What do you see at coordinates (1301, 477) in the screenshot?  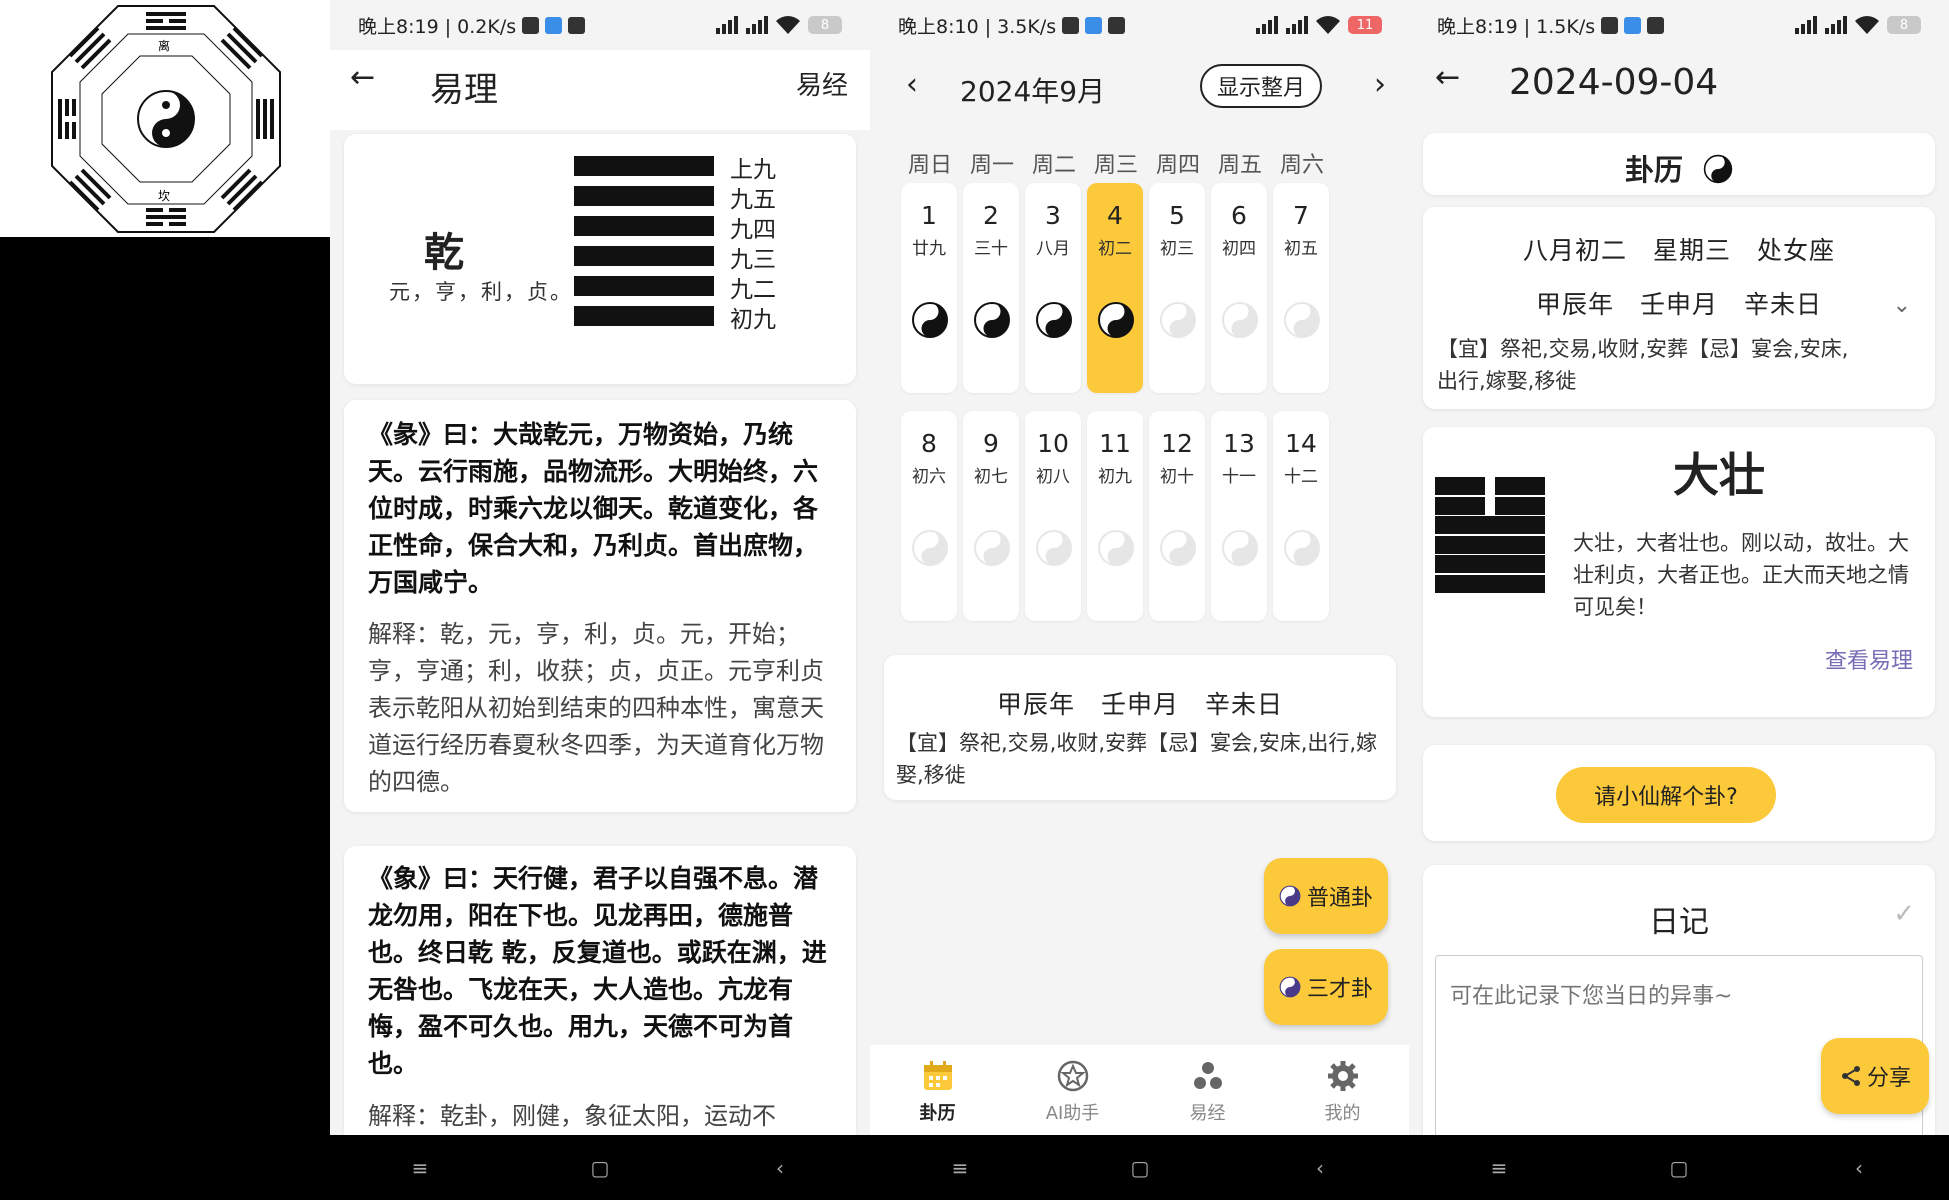 I see `lunar-day: 十二` at bounding box center [1301, 477].